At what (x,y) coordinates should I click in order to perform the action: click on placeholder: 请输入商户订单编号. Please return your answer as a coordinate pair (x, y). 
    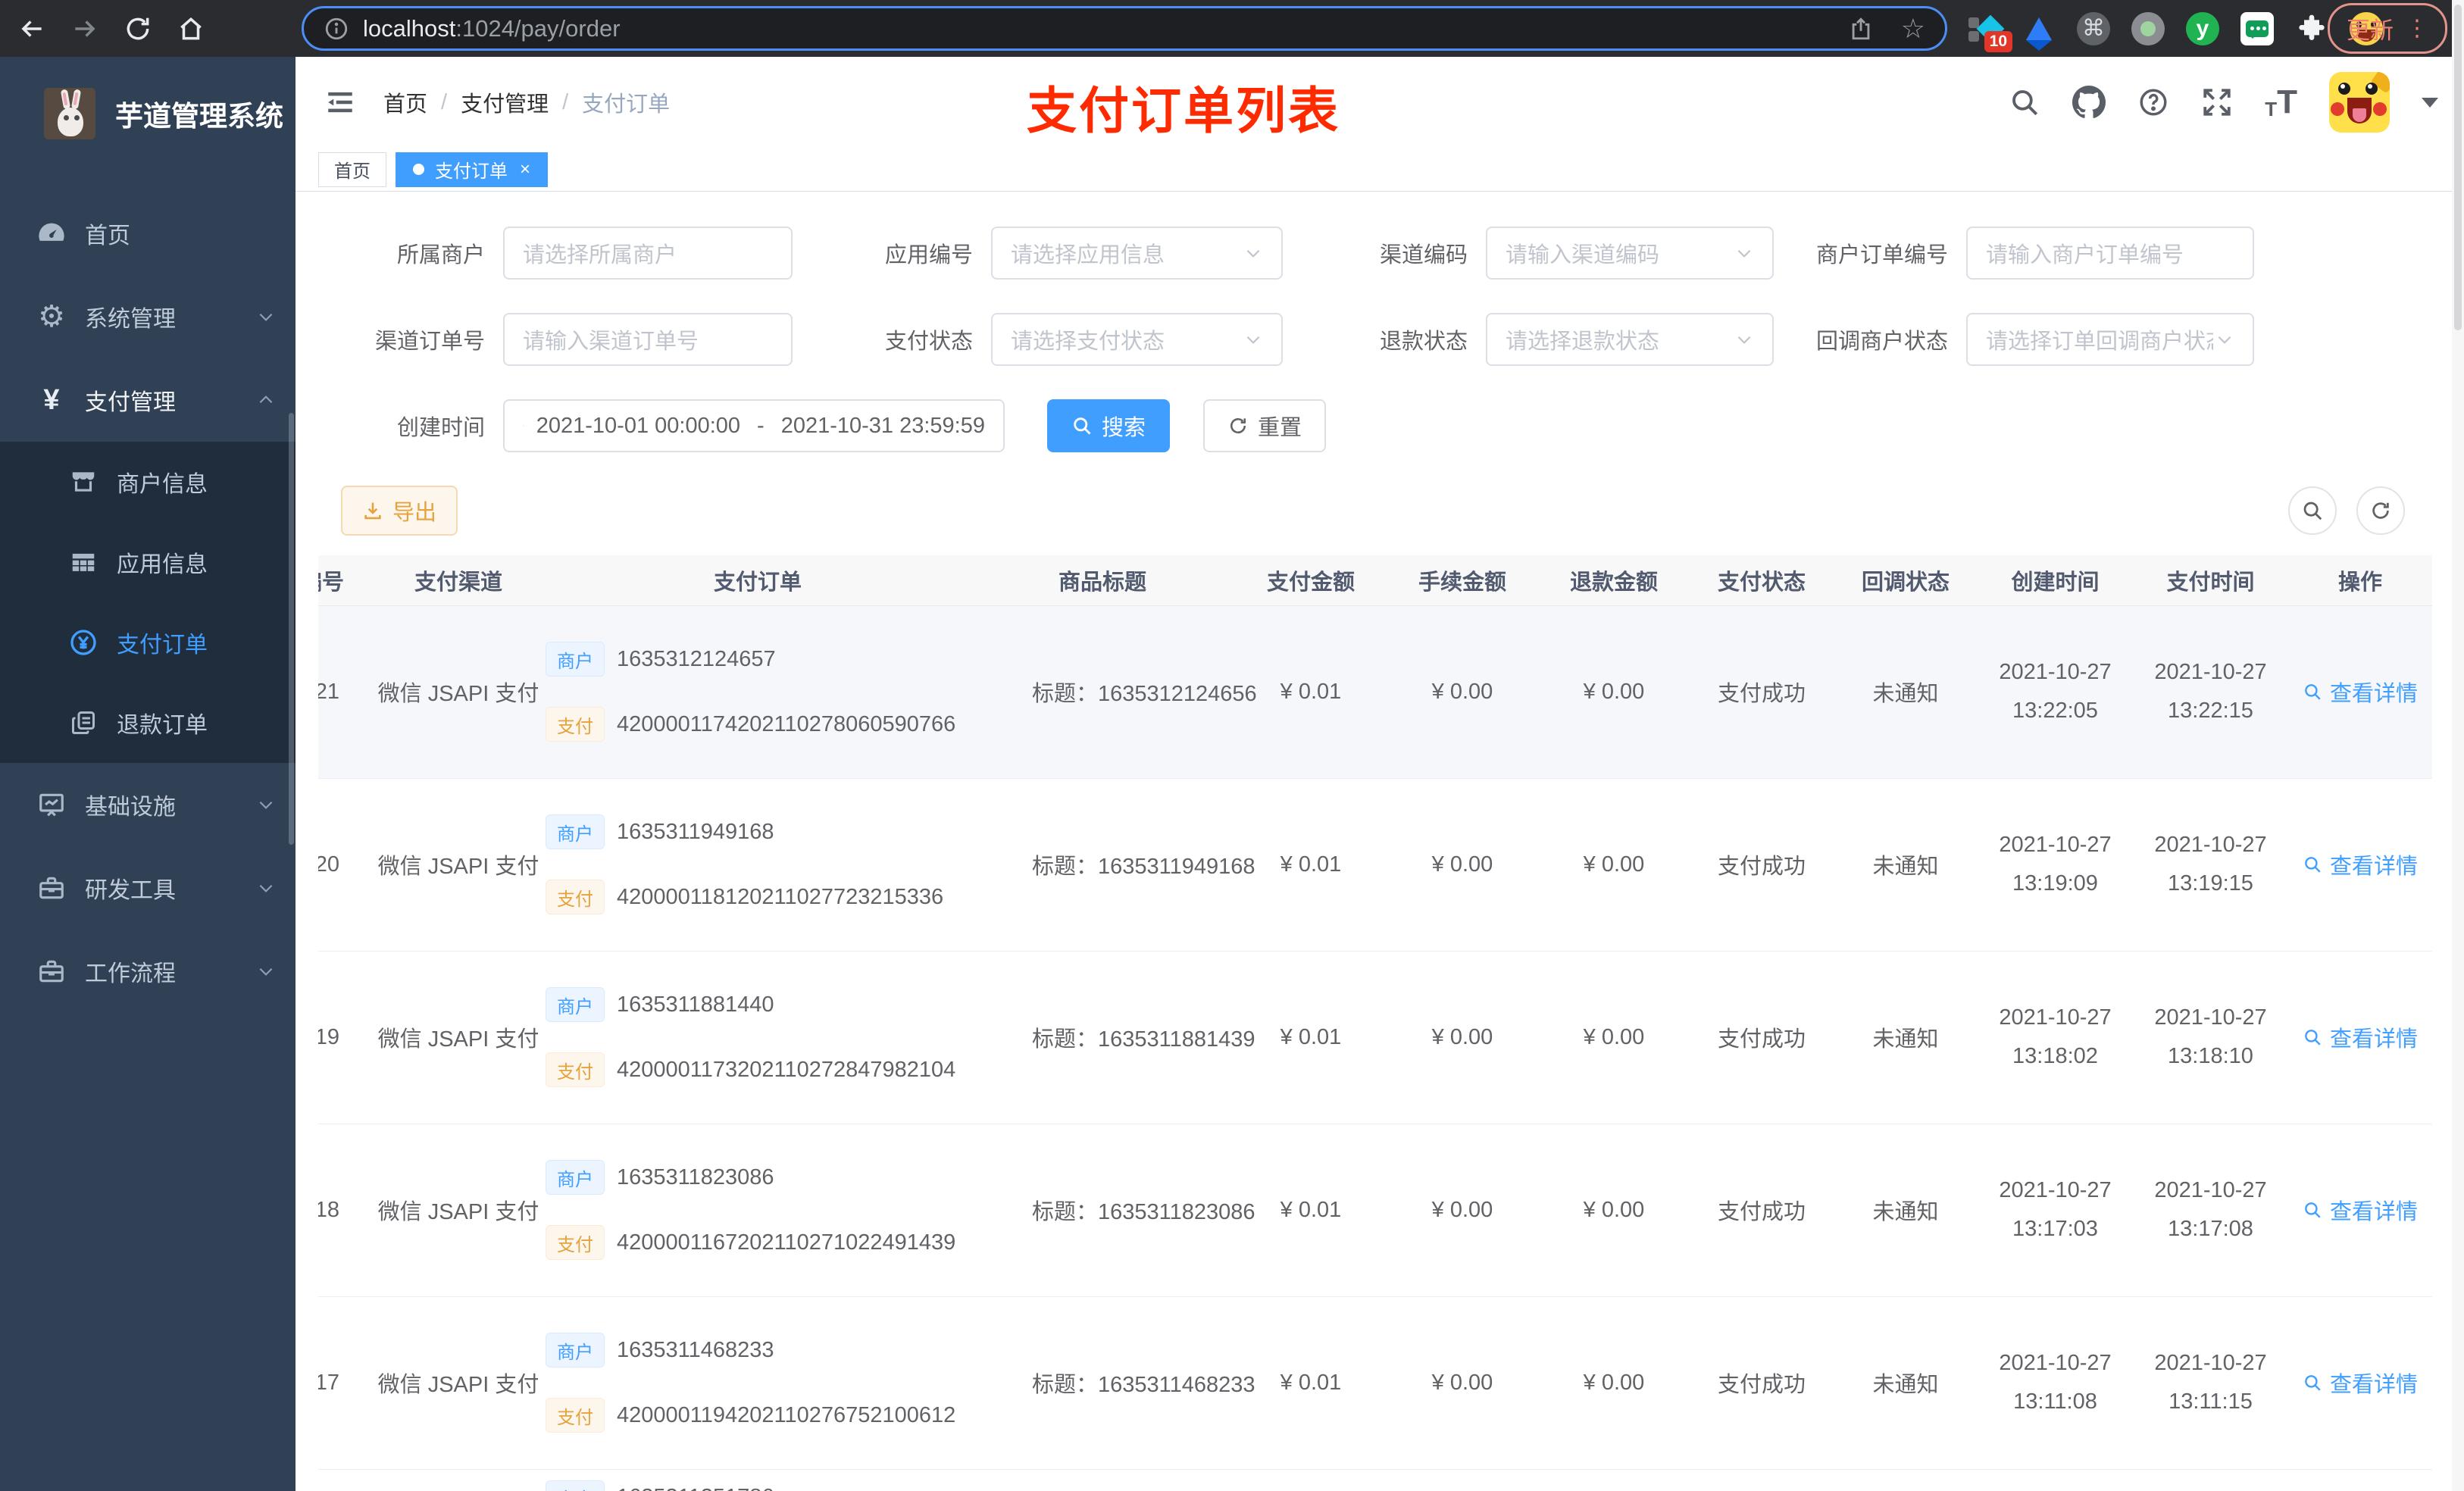
    Looking at the image, I should click on (2085, 255).